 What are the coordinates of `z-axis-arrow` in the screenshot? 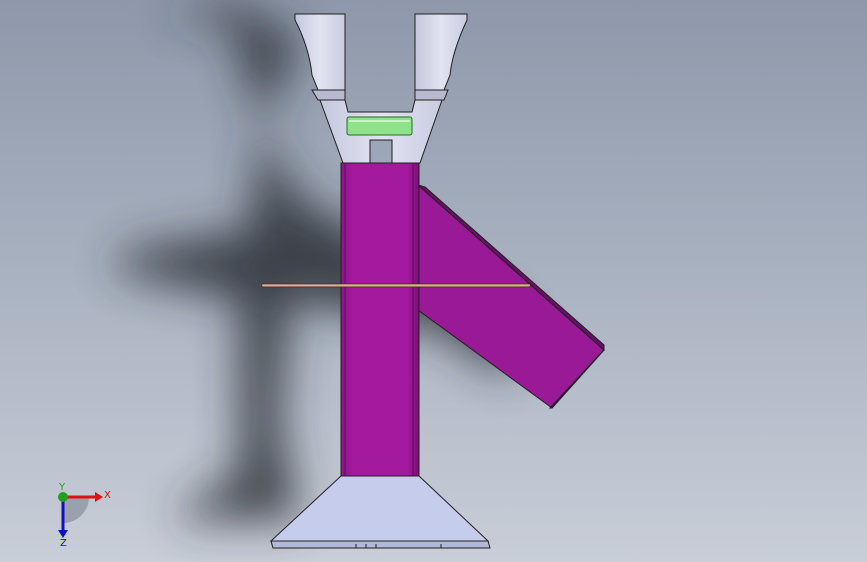 It's located at (63, 534).